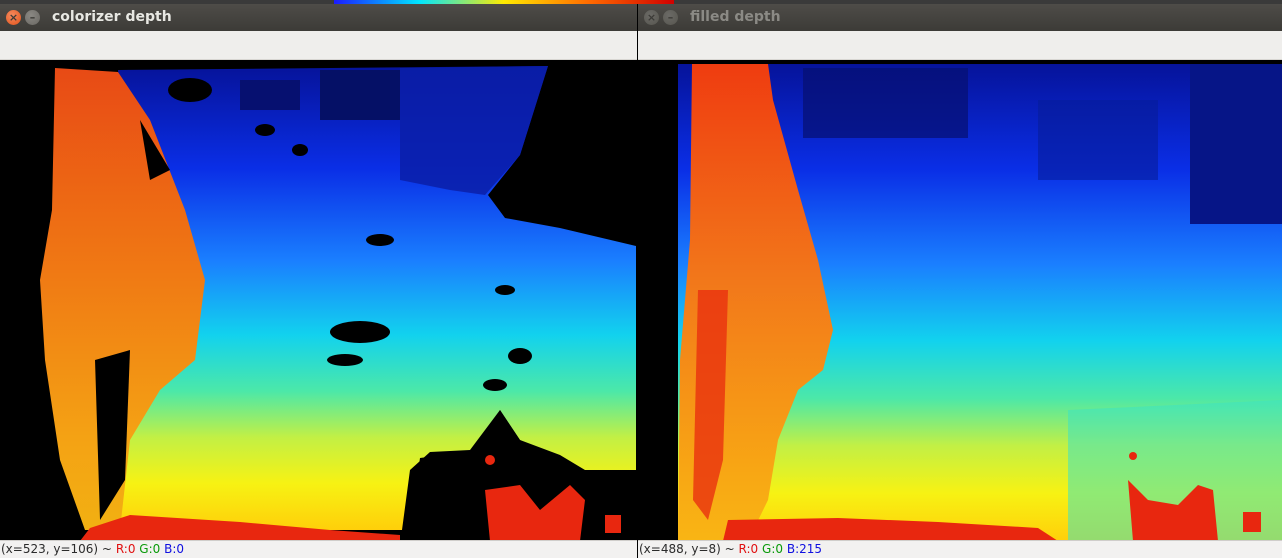  Describe the element at coordinates (318, 549) in the screenshot. I see `status-bar: (x=523, y=106) ~ R:0 G:0 B:0` at that location.